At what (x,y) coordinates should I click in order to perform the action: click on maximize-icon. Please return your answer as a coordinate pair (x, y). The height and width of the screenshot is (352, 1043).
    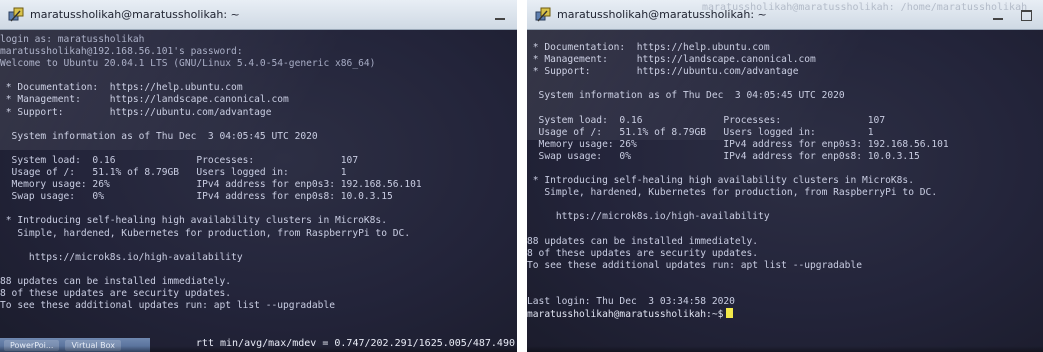
    Looking at the image, I should click on (1026, 15).